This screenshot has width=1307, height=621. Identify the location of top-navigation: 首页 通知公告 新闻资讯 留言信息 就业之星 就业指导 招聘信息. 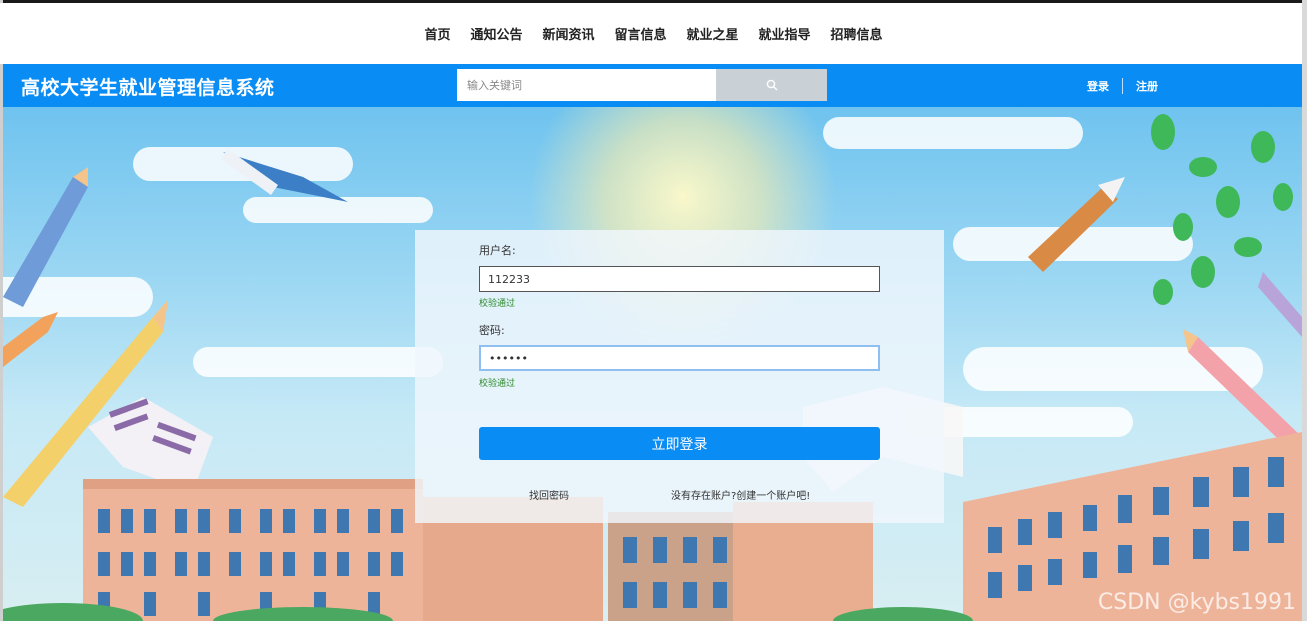
(653, 33).